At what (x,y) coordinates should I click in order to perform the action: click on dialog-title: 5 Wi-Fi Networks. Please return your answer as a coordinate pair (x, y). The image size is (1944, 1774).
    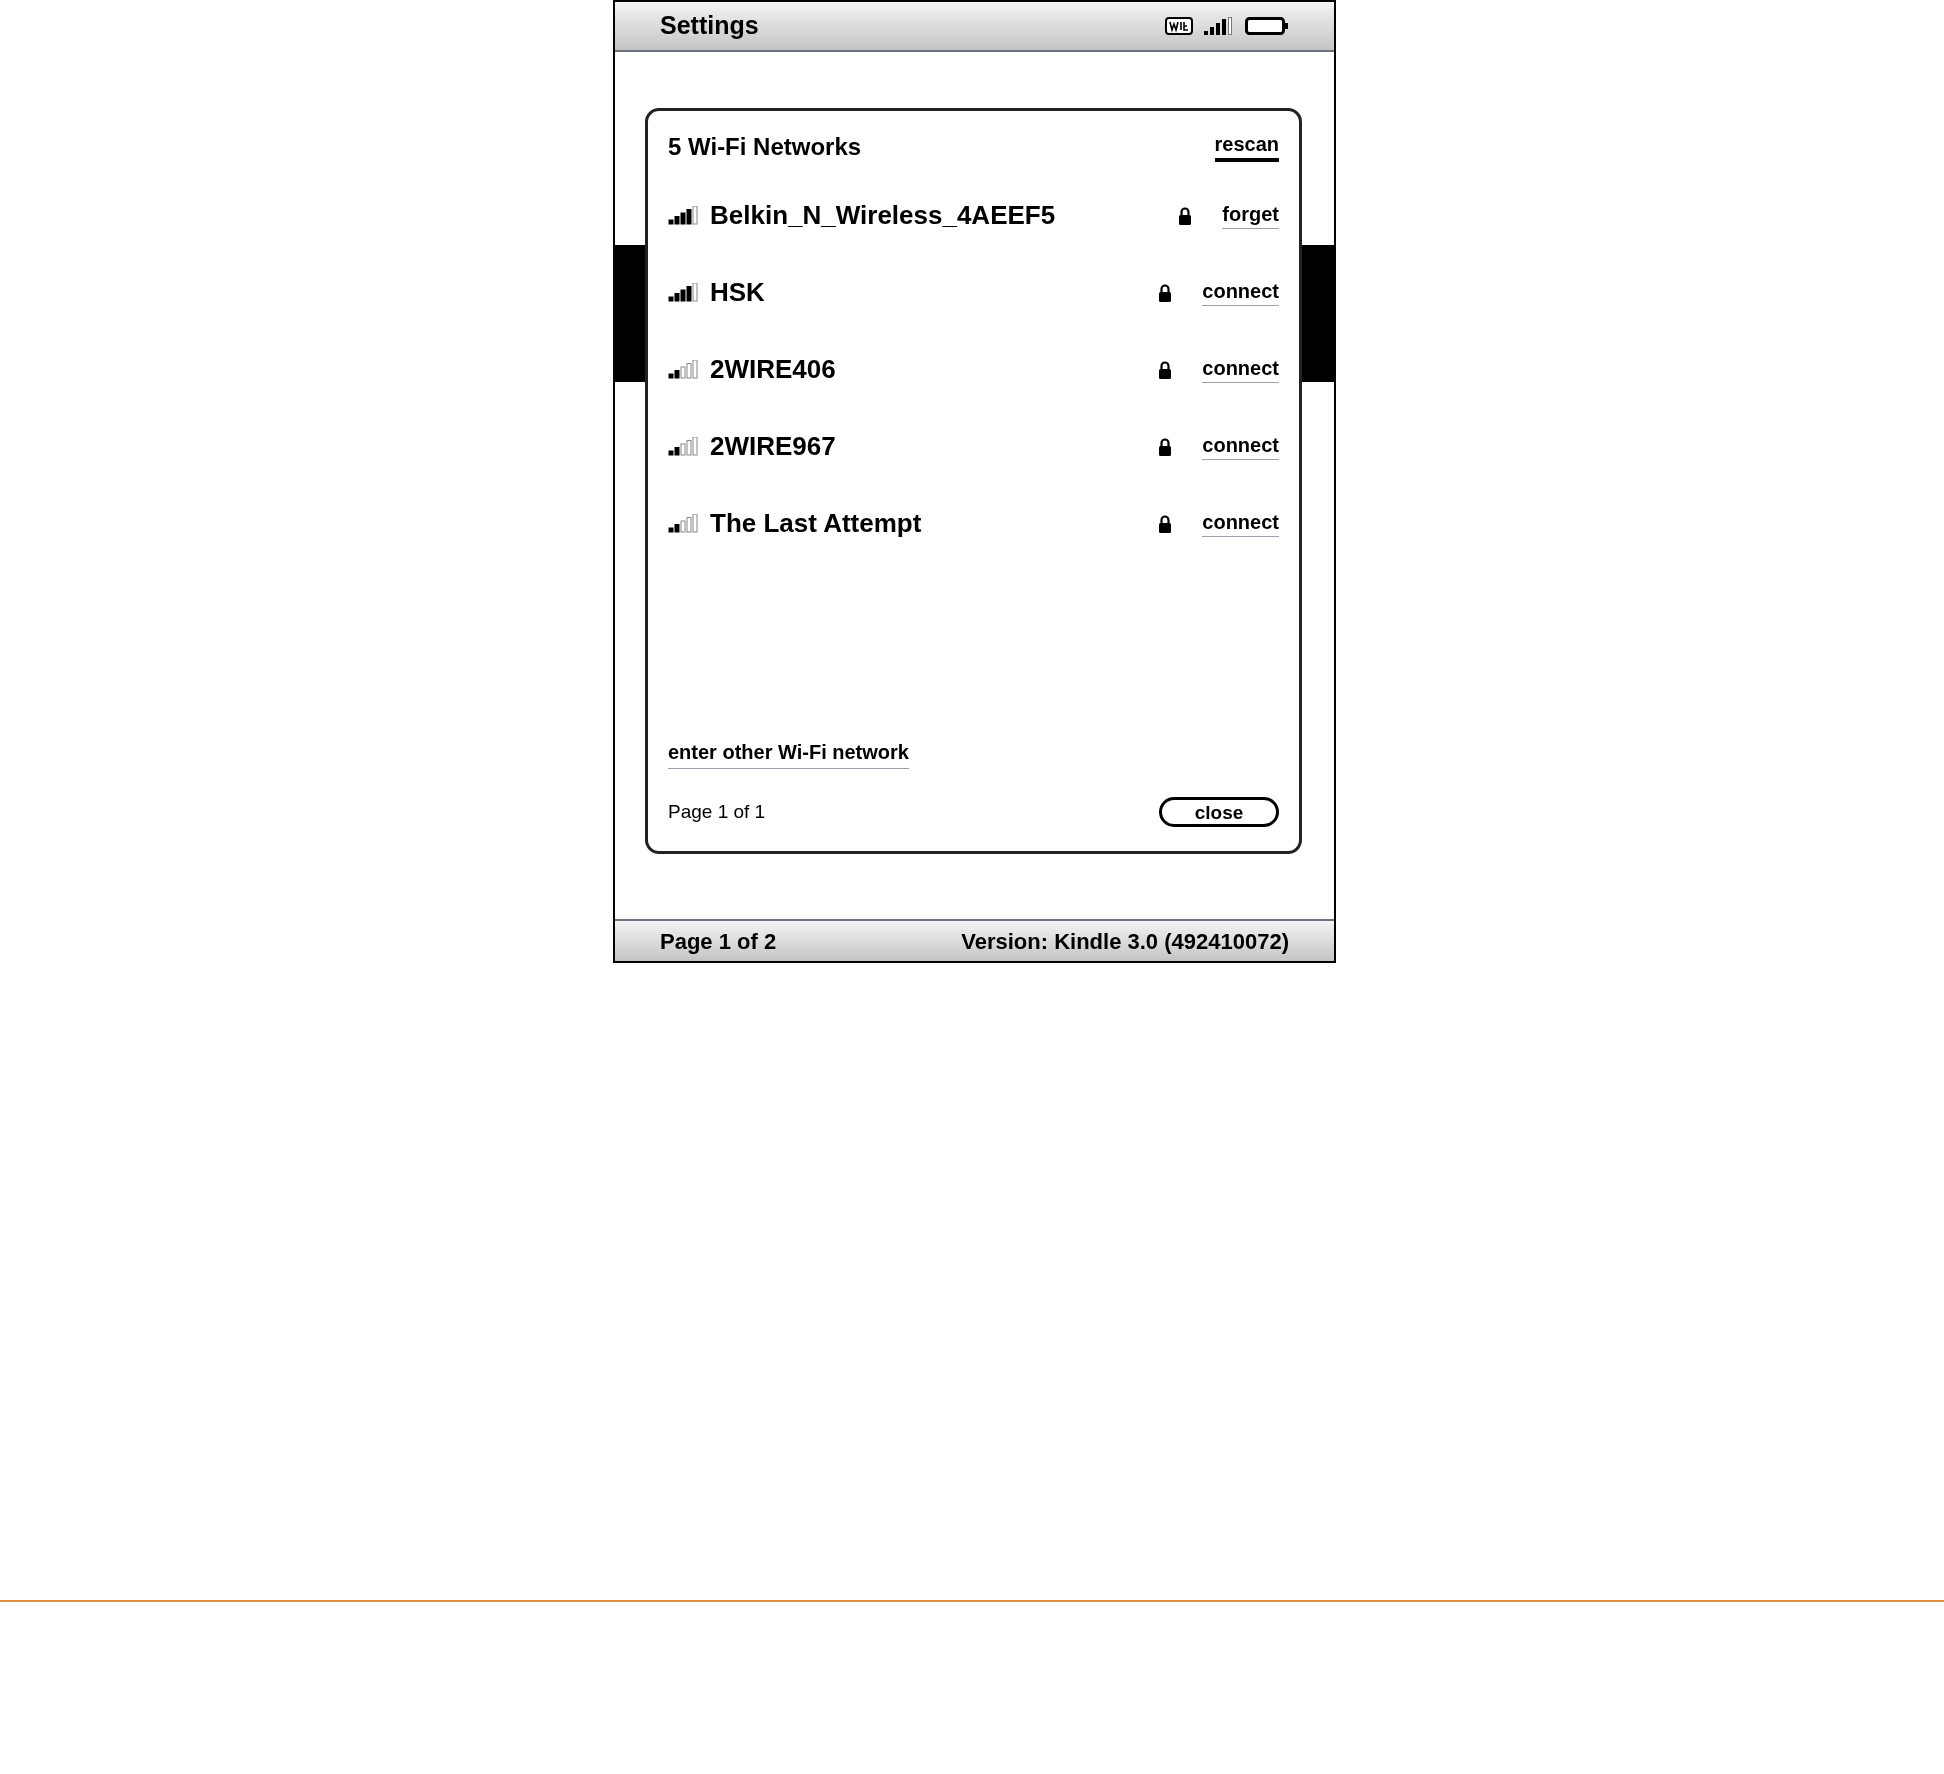
    Looking at the image, I should click on (765, 147).